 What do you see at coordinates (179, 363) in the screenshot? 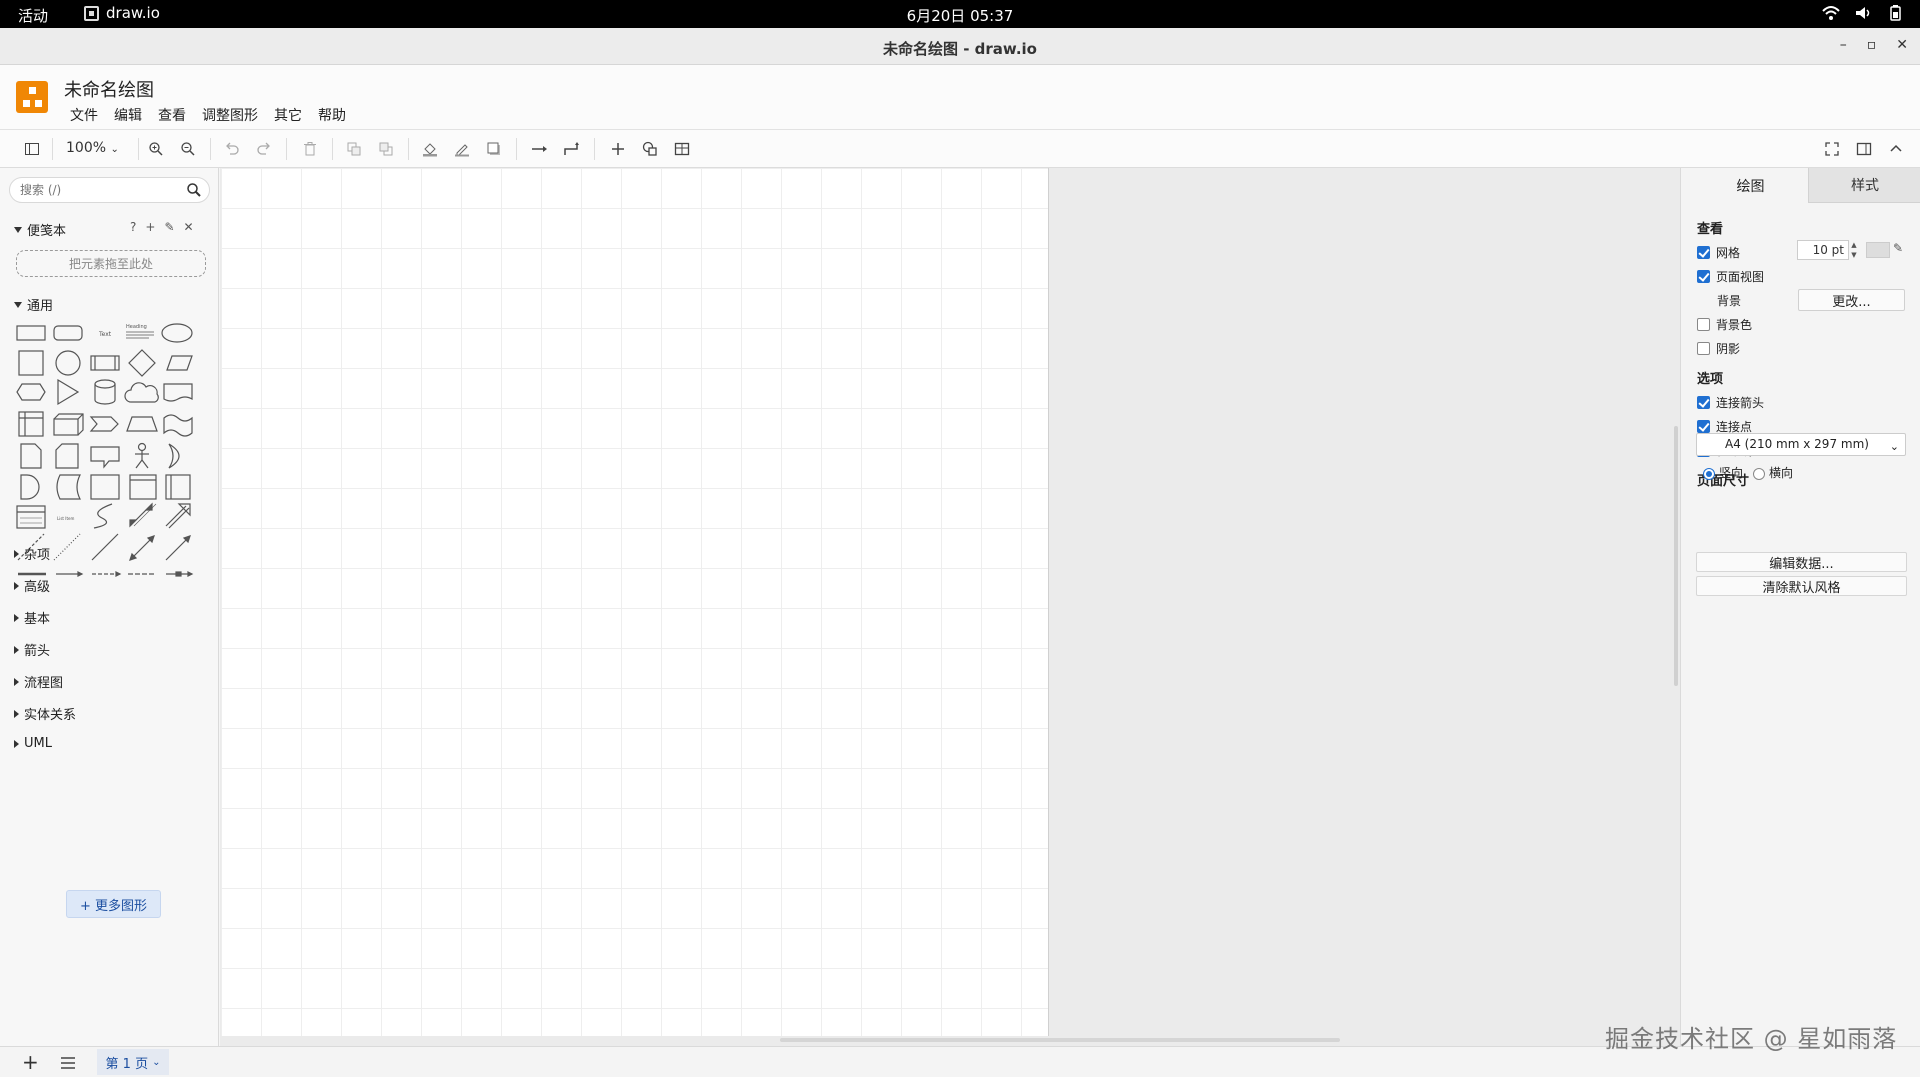
I see `parallelogram-shape` at bounding box center [179, 363].